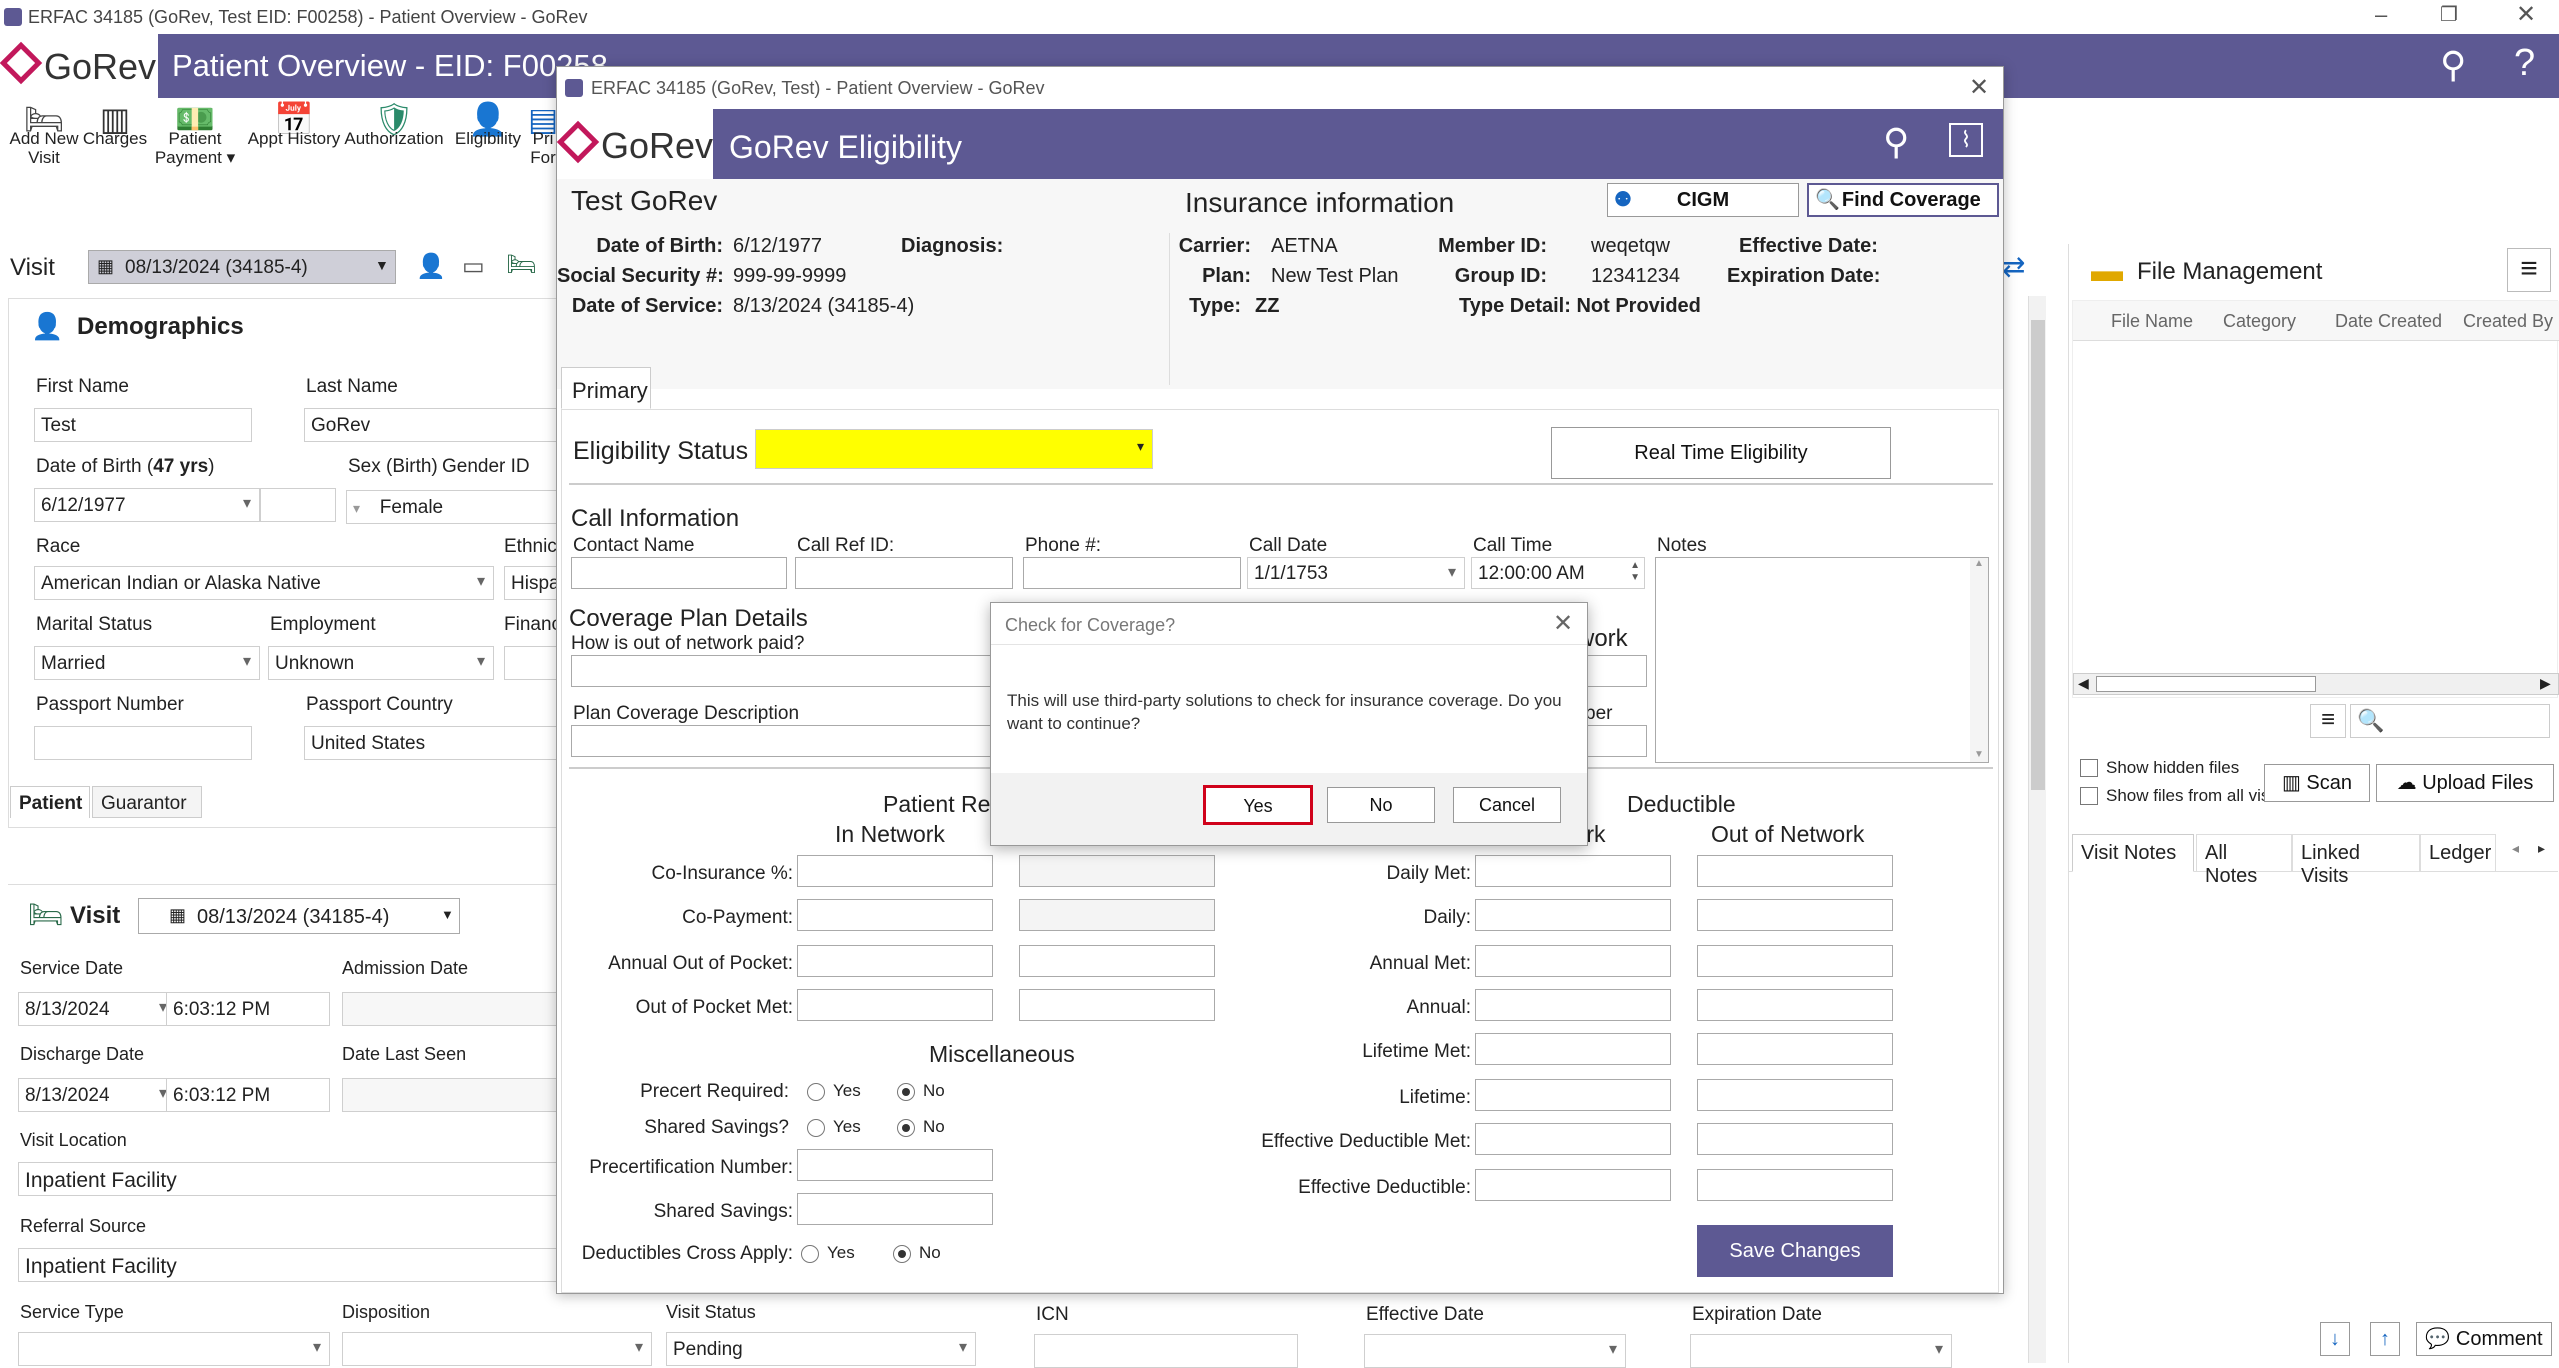 Image resolution: width=2559 pixels, height=1368 pixels. Describe the element at coordinates (497, 1349) in the screenshot. I see `disposition-field` at that location.